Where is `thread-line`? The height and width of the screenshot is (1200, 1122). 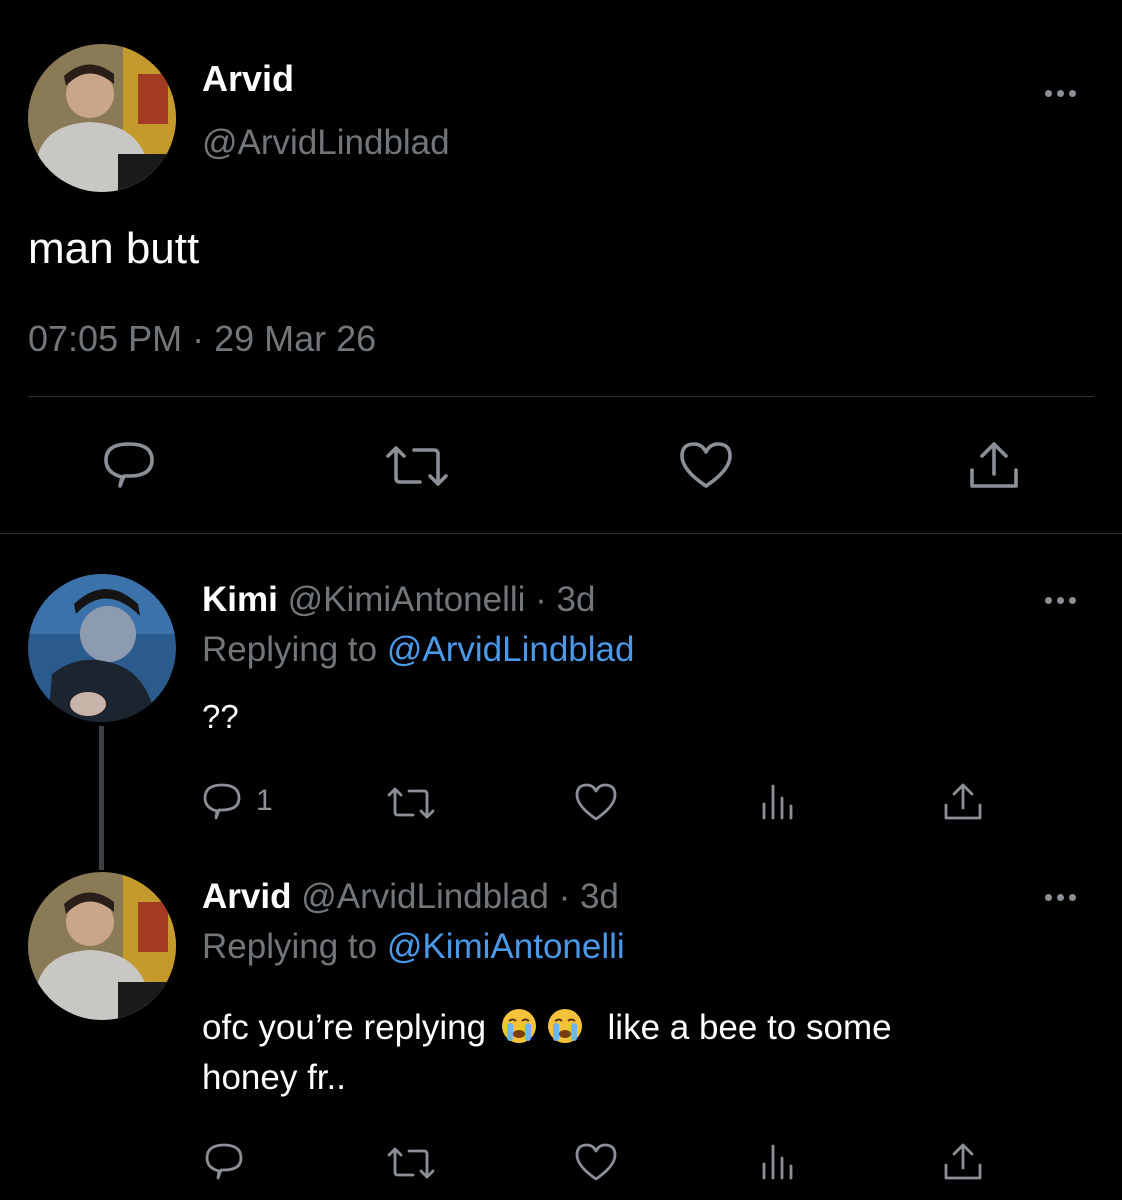 thread-line is located at coordinates (101, 798).